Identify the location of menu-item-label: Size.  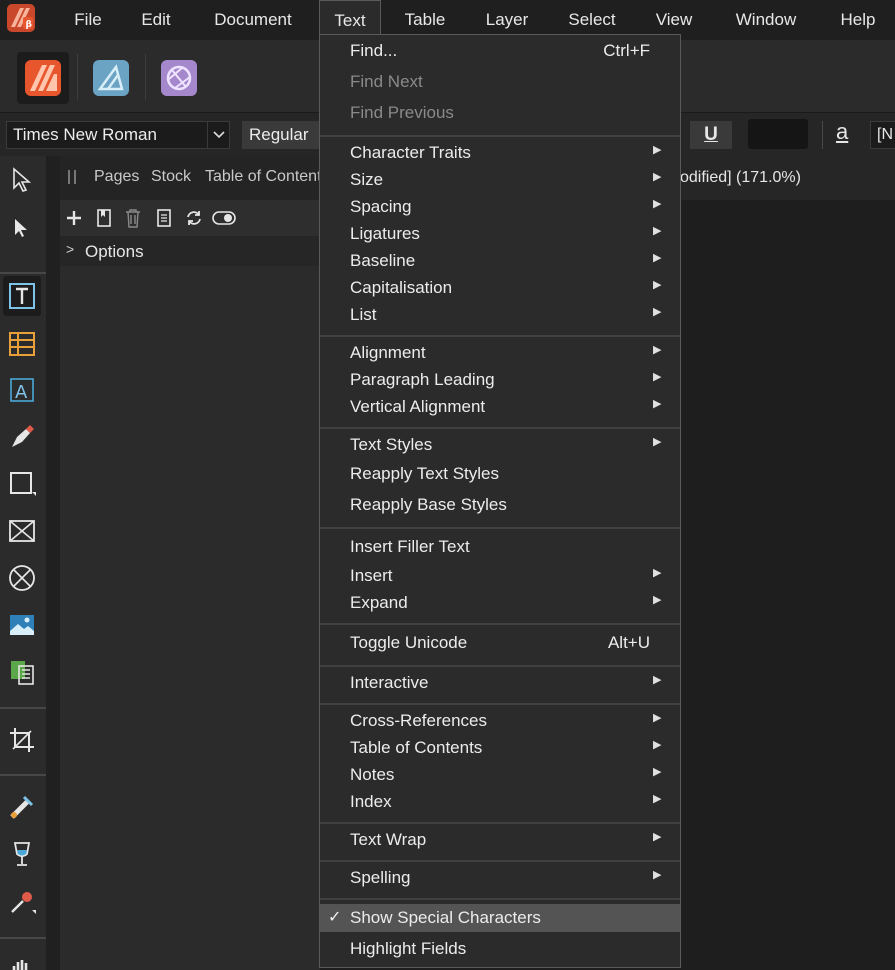
(367, 179).